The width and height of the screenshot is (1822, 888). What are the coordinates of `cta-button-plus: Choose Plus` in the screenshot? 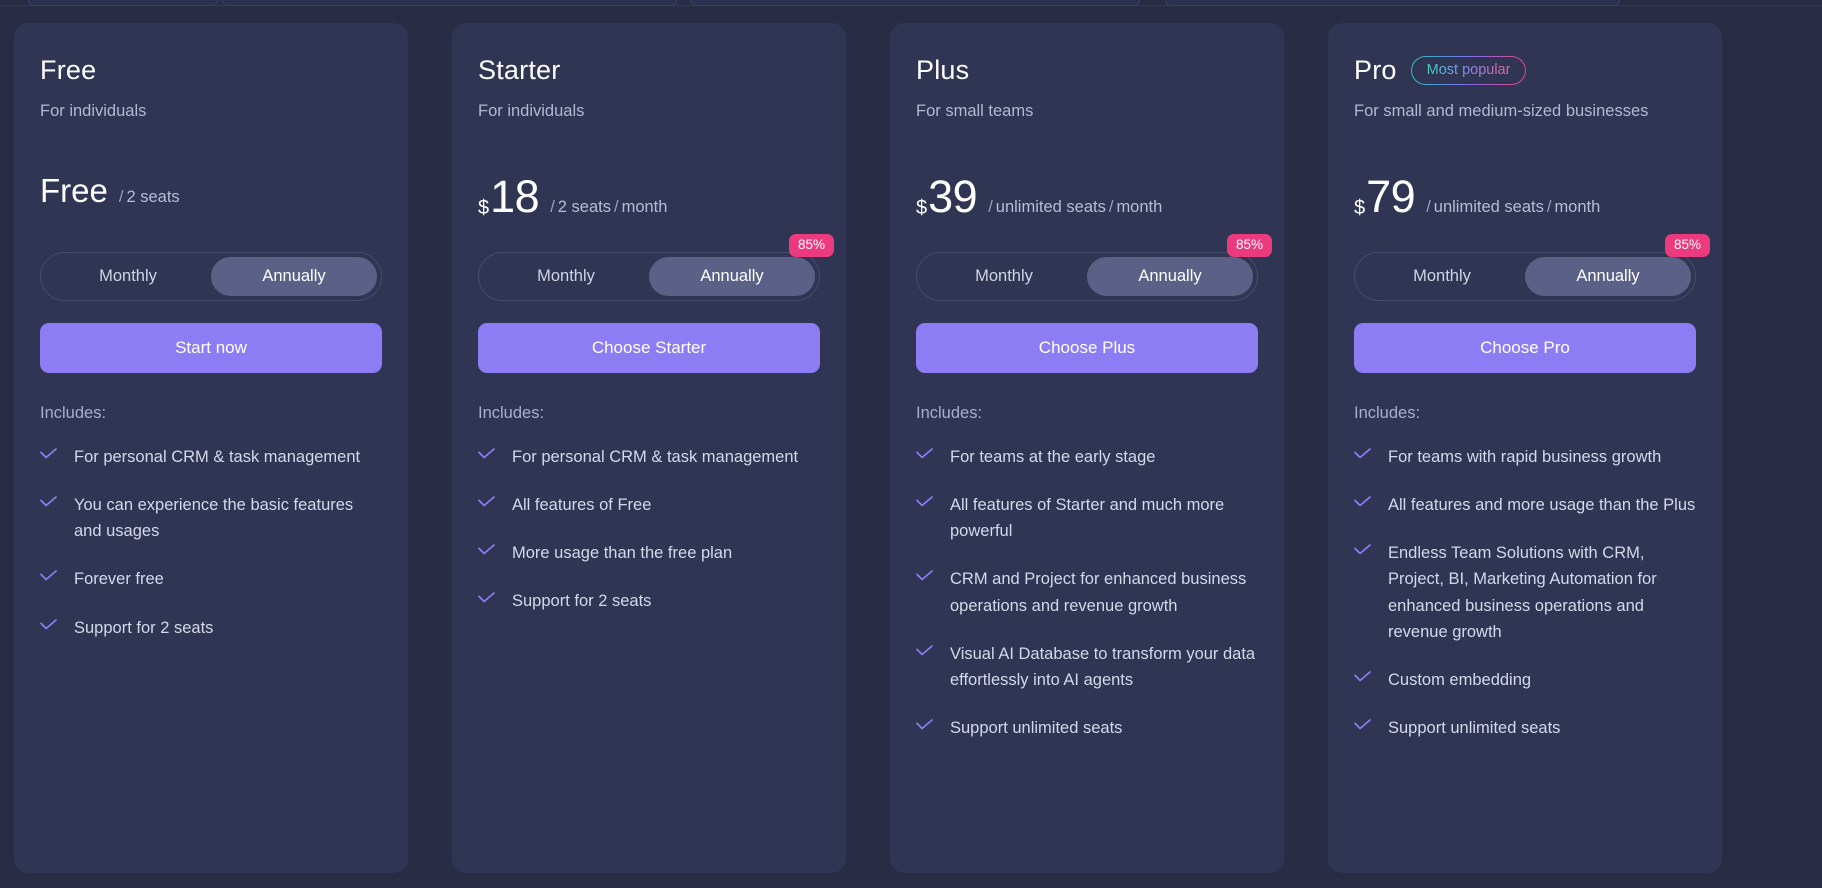 It's located at (1087, 348).